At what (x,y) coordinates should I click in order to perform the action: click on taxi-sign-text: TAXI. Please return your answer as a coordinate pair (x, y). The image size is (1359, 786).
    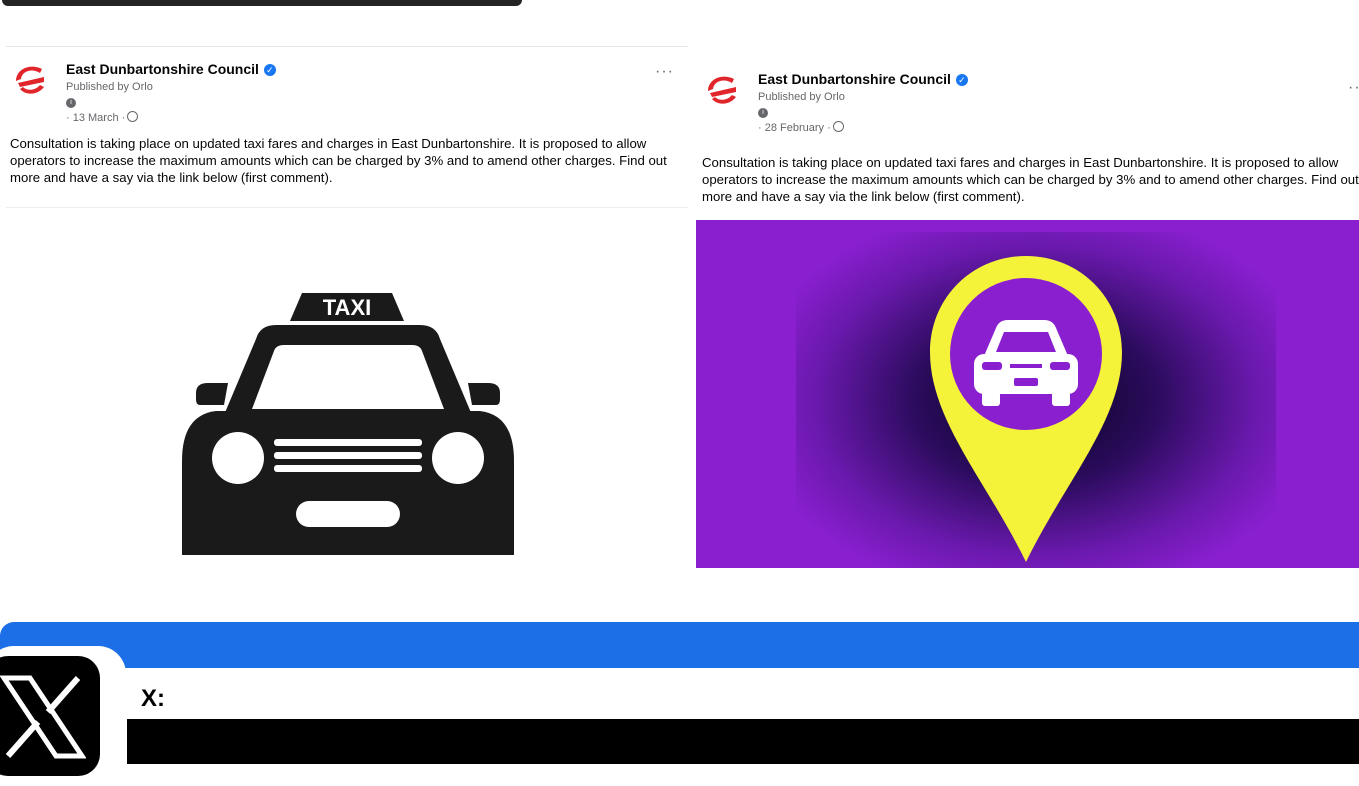
    Looking at the image, I should click on (347, 307).